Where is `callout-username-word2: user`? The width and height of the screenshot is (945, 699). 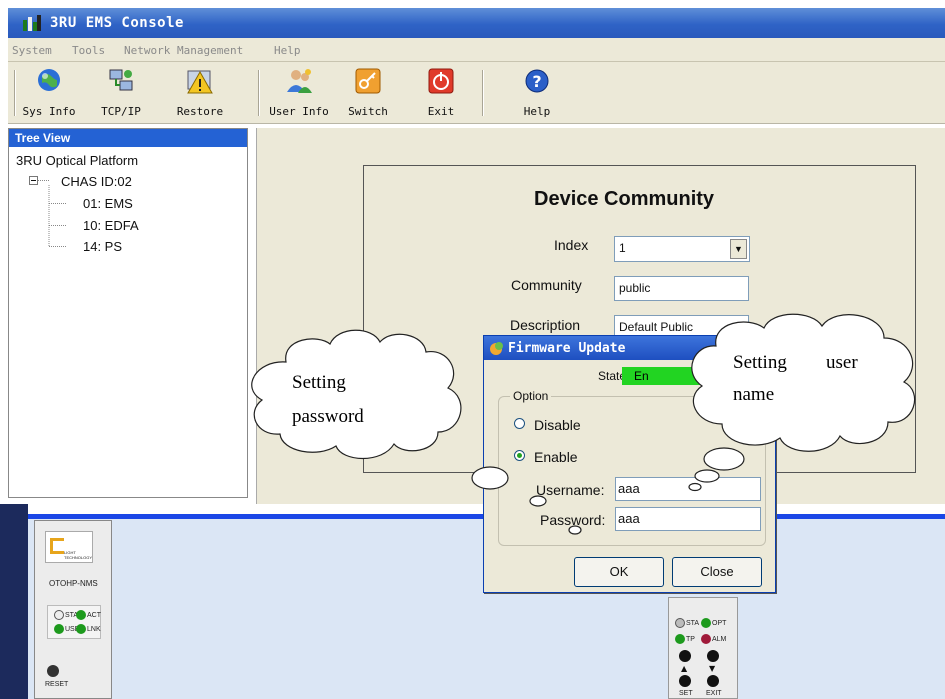
callout-username-word2: user is located at coordinates (842, 362).